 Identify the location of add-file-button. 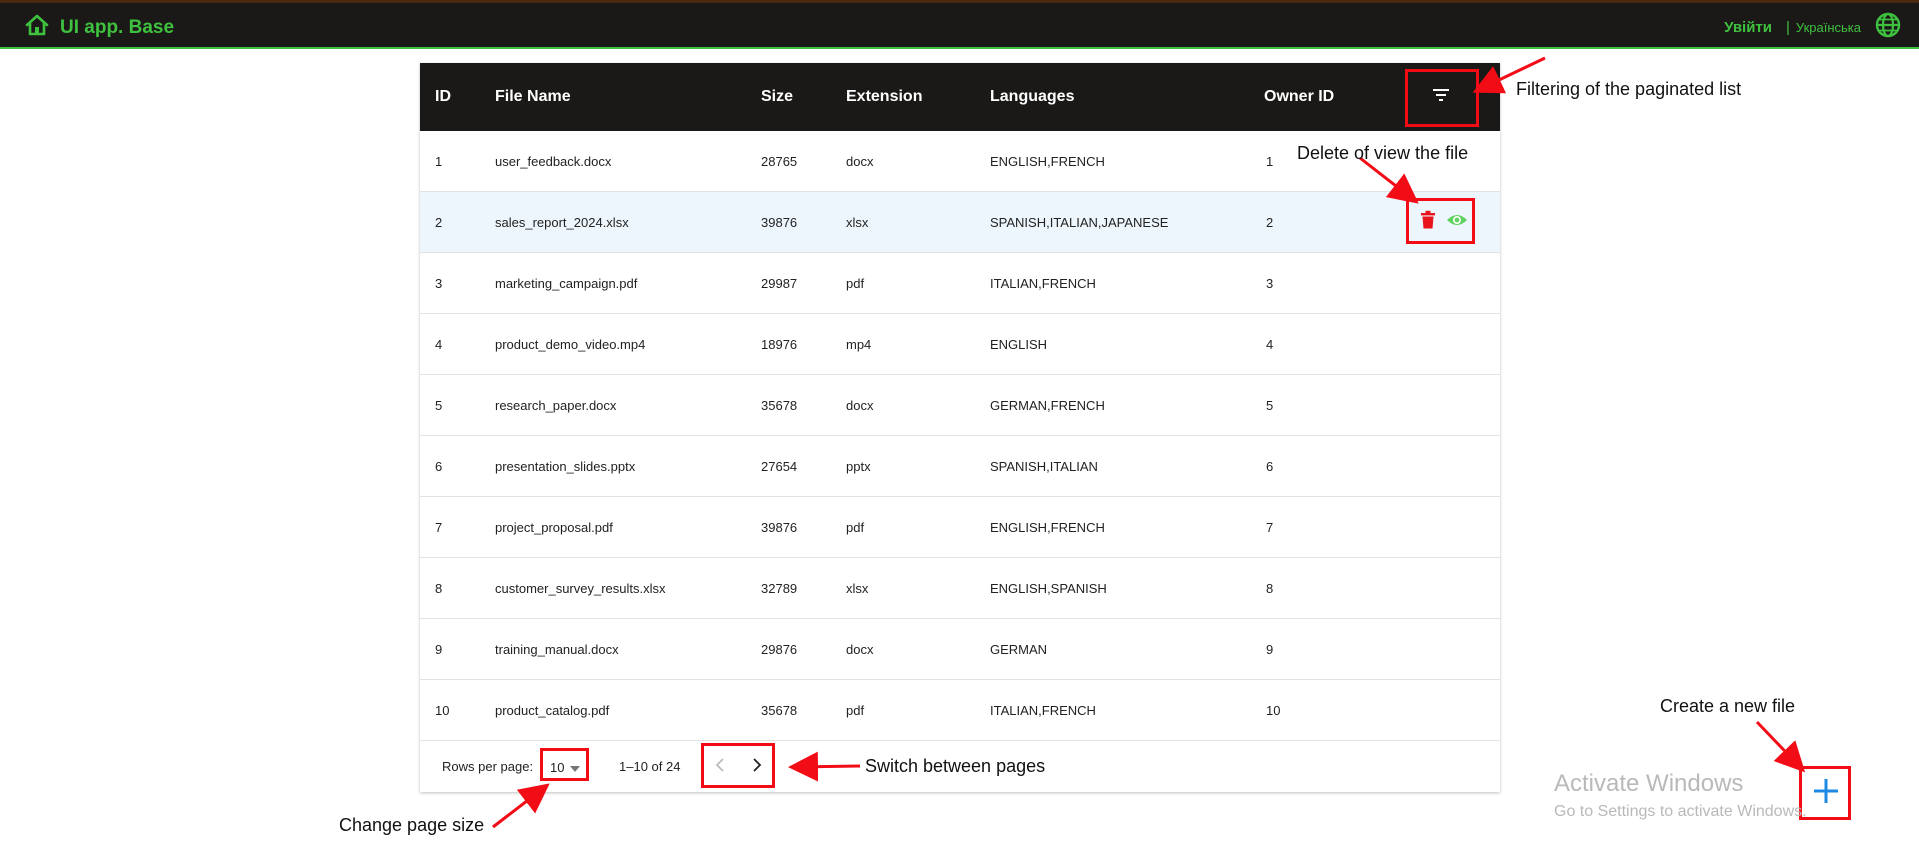
(1826, 793).